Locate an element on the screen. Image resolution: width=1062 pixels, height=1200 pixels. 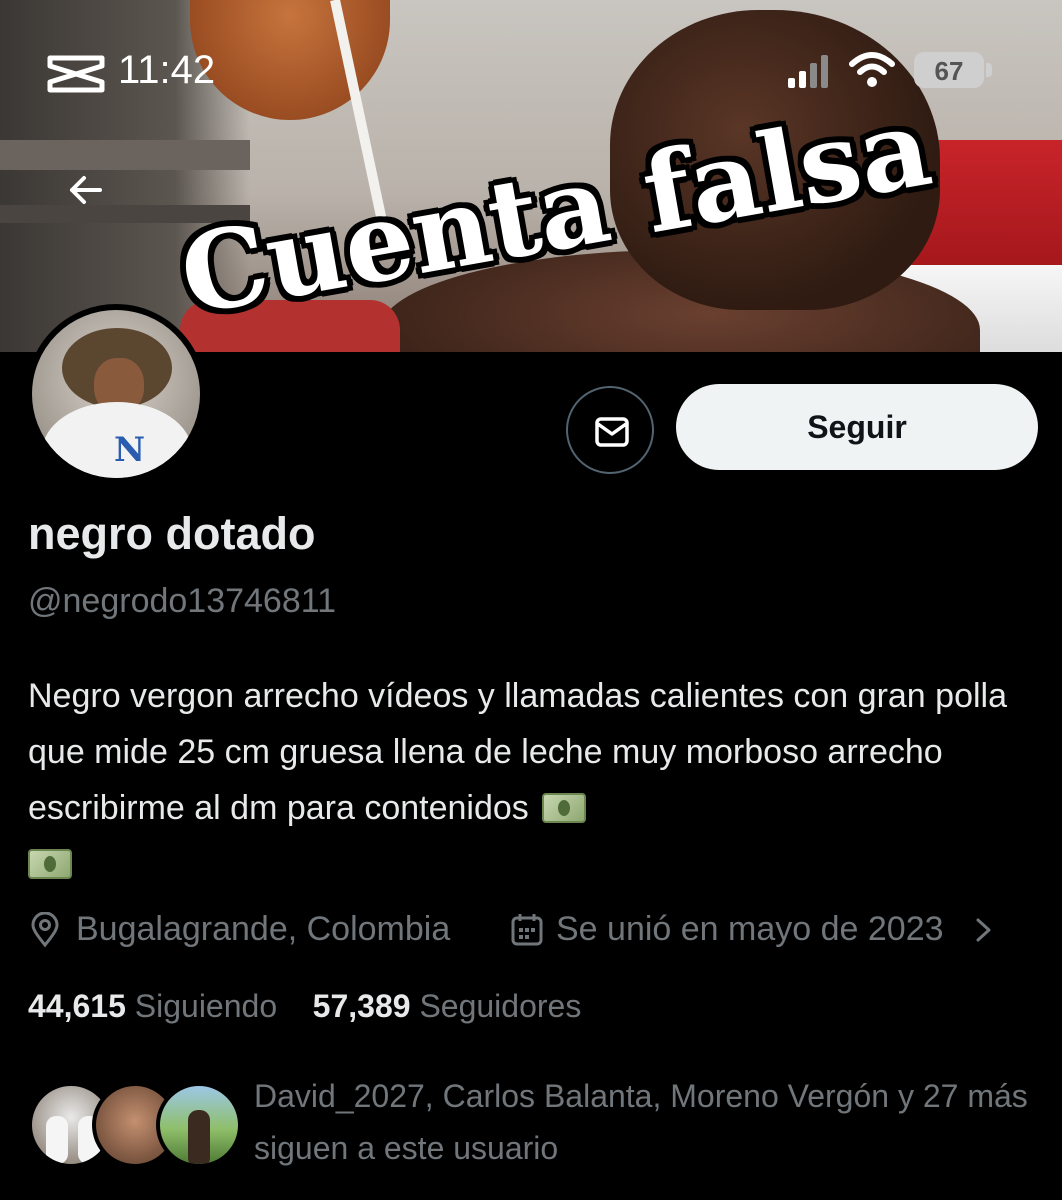
follow-stats: 44,615 Siguiendo 57,389 Seguidores is located at coordinates (304, 1006).